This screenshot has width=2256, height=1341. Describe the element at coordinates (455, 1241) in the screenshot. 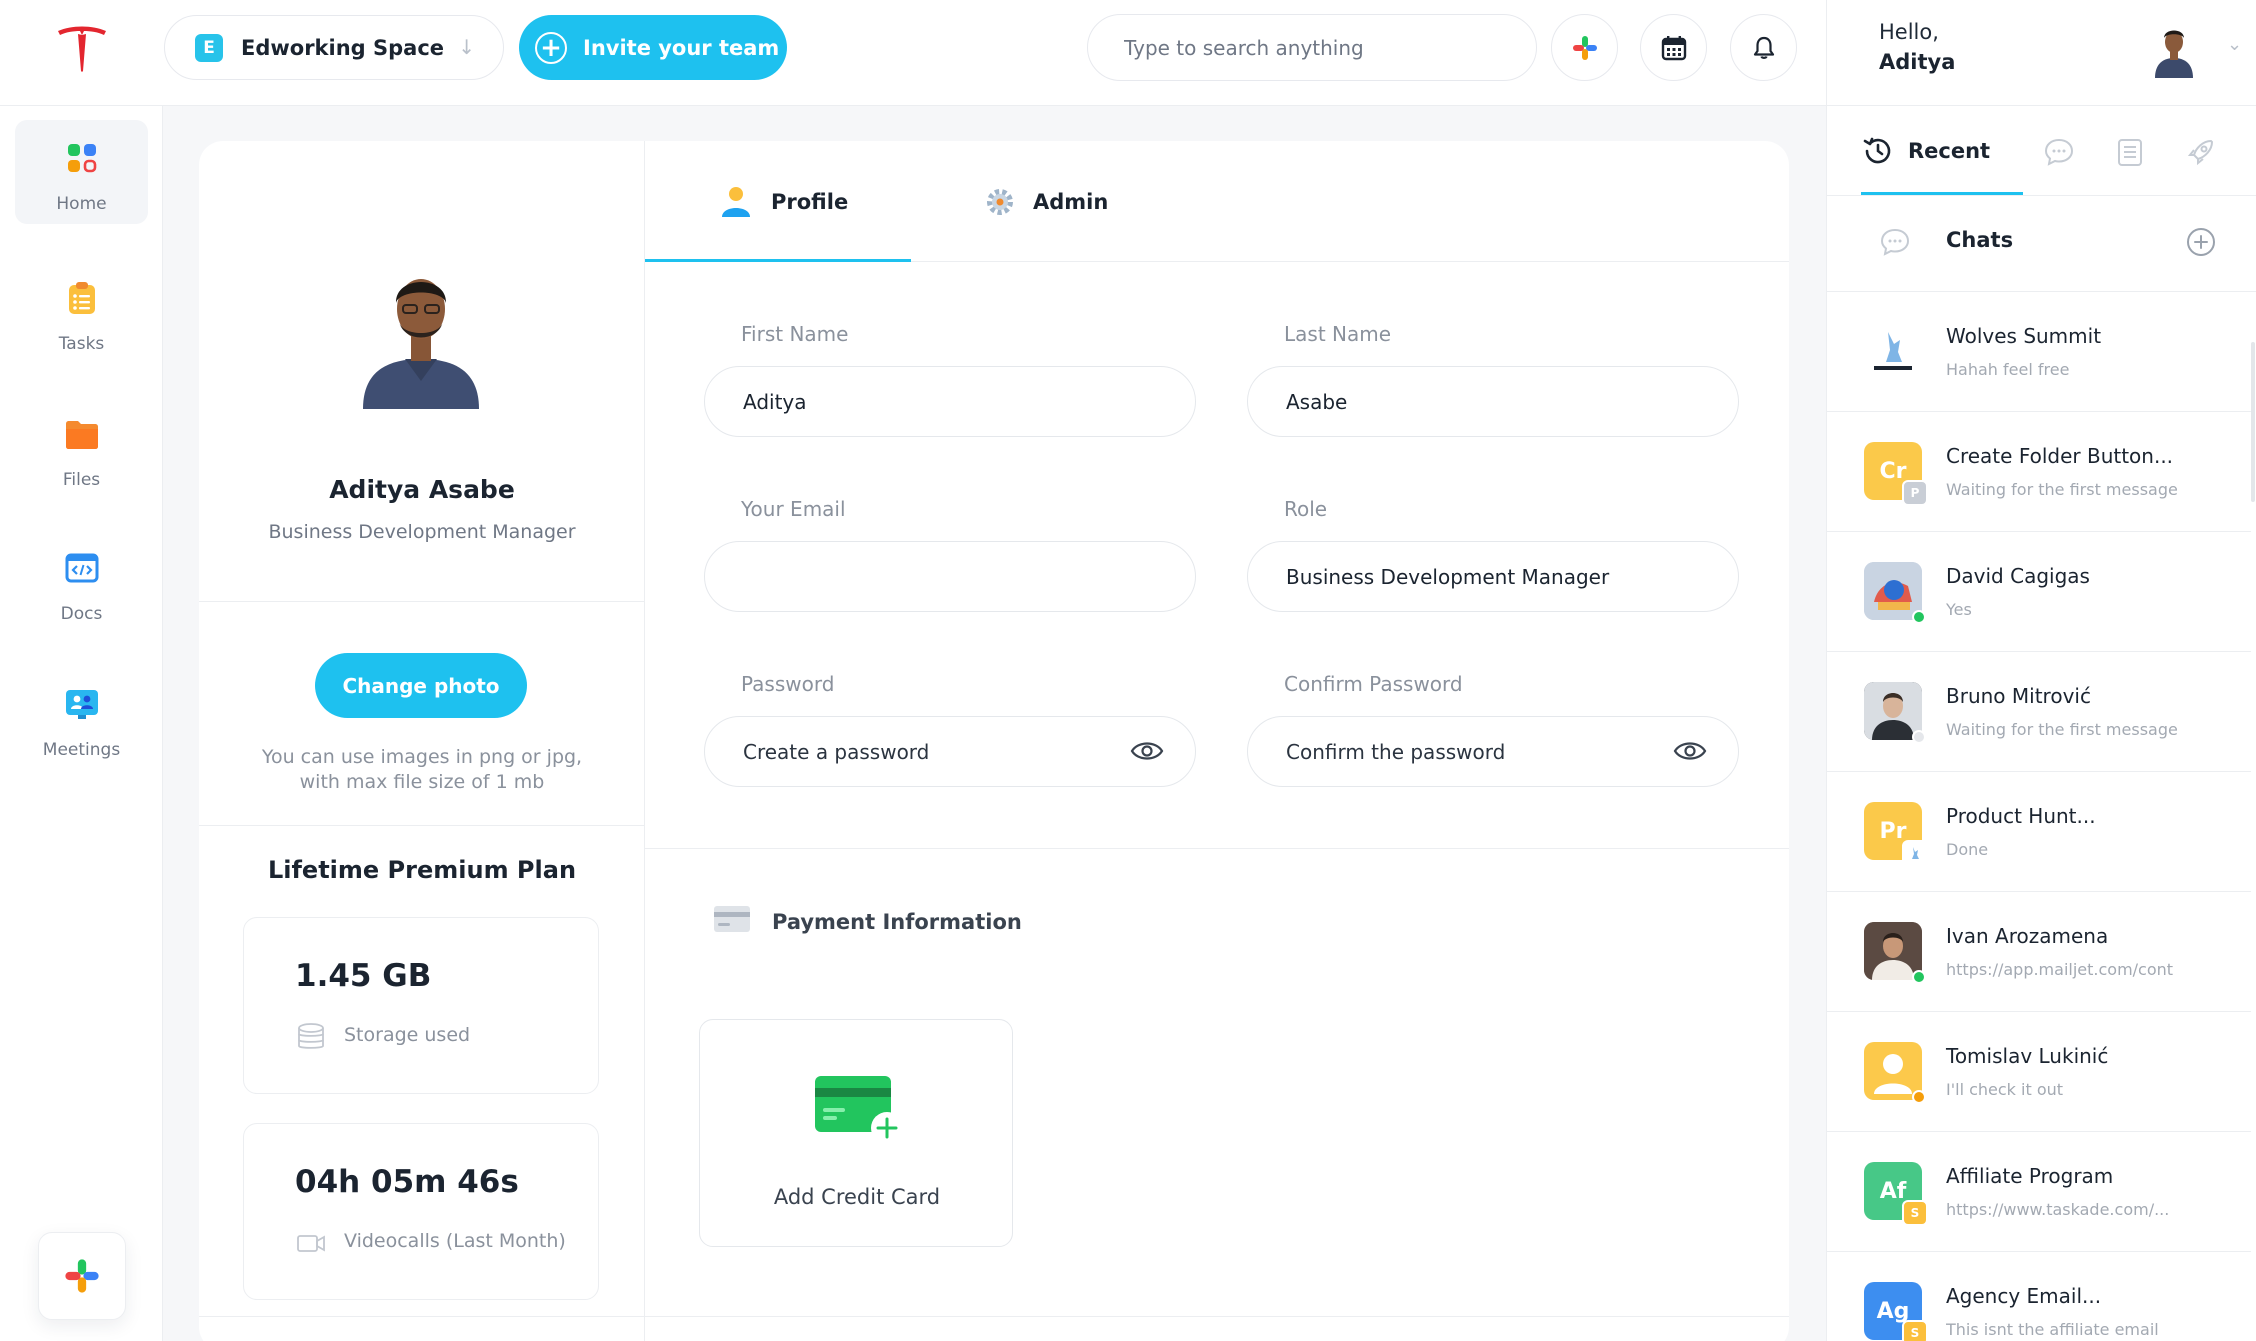

I see `videocall-label: Videocalls (Last Month)` at that location.